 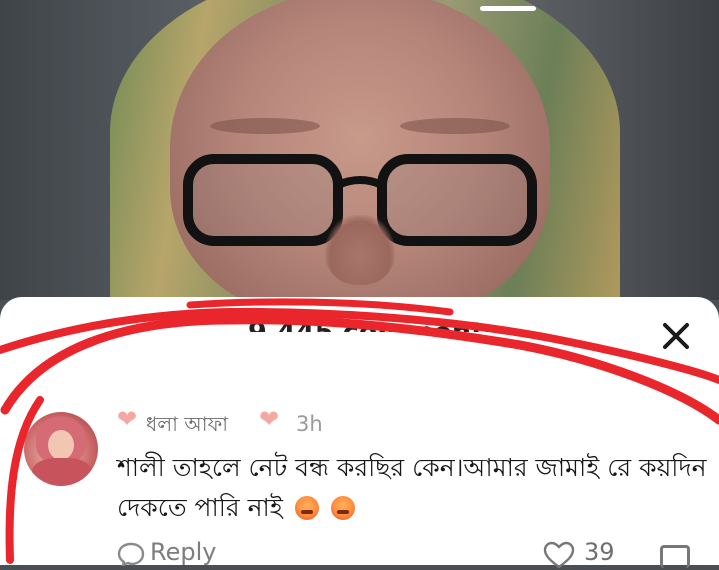 I want to click on reply-button: Reply, so click(x=183, y=552).